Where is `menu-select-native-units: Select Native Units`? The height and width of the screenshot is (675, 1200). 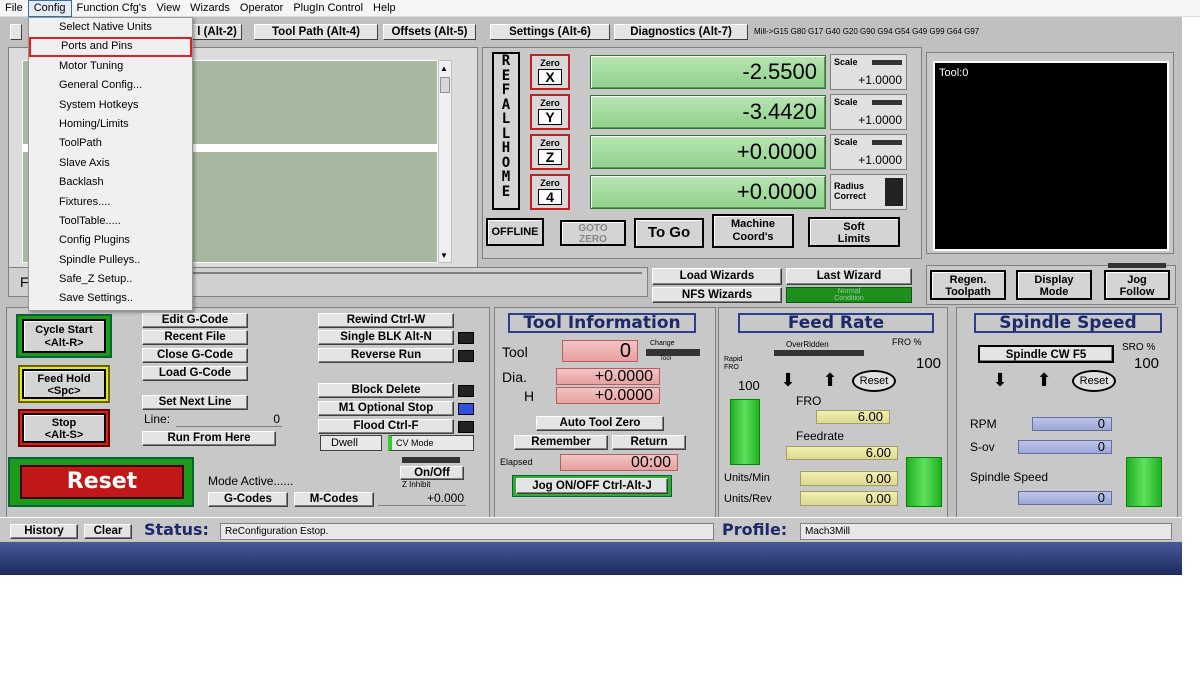
menu-select-native-units: Select Native Units is located at coordinates (110, 27).